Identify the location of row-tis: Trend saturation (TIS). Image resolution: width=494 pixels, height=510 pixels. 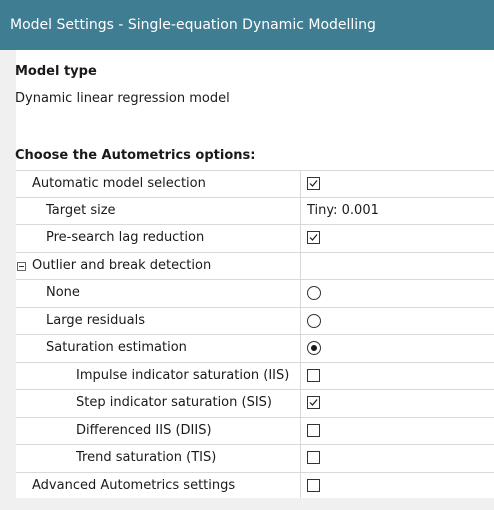
(255, 459).